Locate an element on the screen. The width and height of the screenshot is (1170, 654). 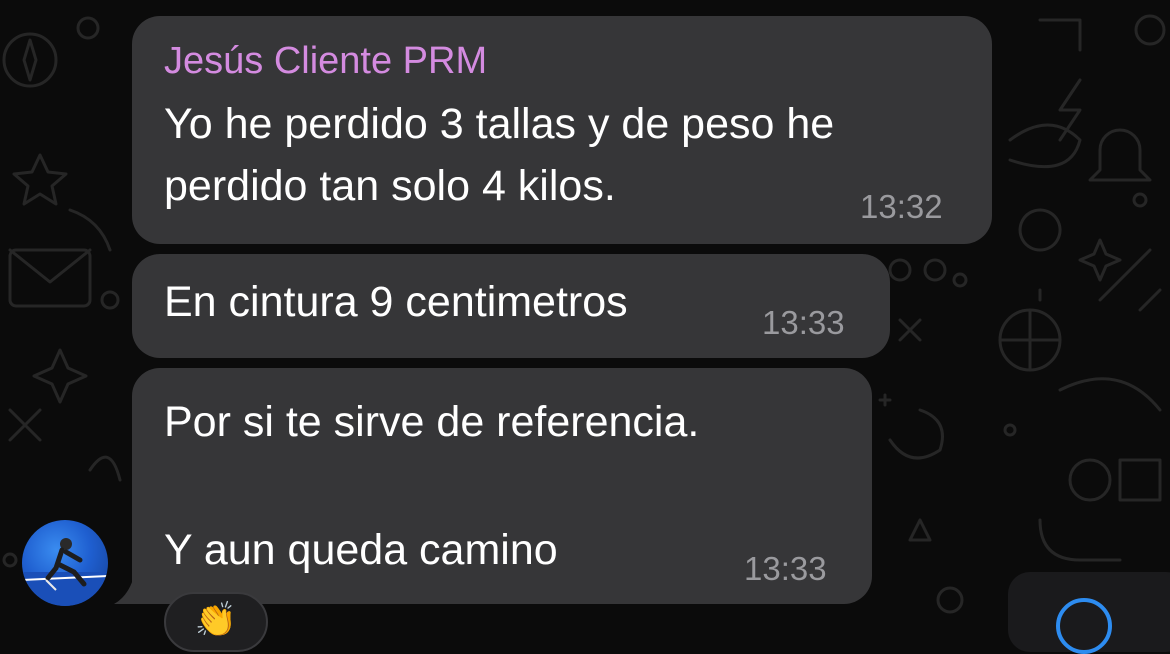
message-bubble-2: En cintura 9 centimetros 13:33 is located at coordinates (511, 306).